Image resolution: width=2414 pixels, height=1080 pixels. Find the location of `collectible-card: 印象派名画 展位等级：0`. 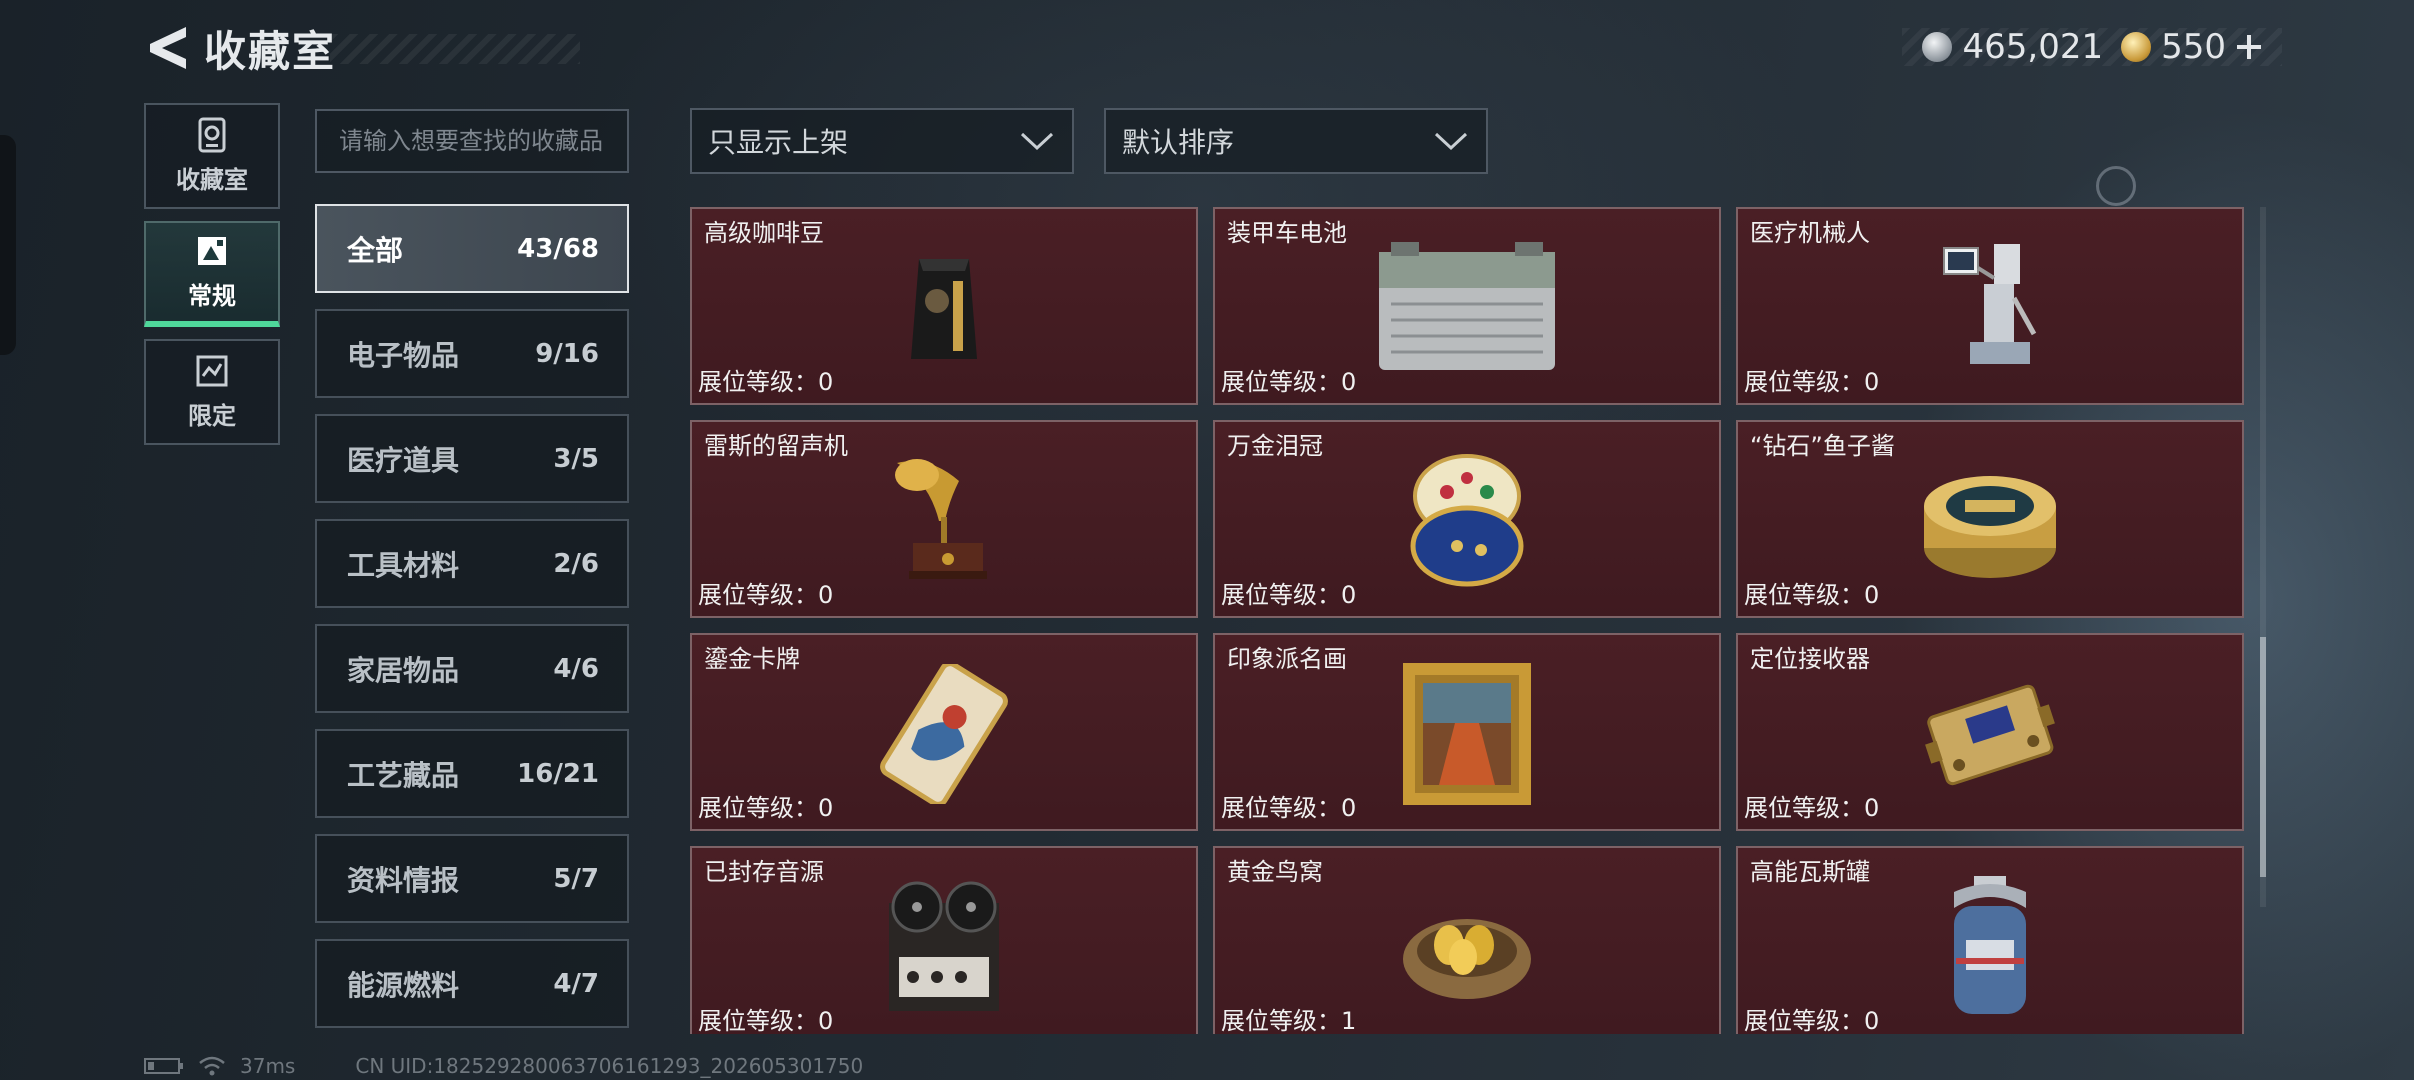

collectible-card: 印象派名画 展位等级：0 is located at coordinates (1467, 732).